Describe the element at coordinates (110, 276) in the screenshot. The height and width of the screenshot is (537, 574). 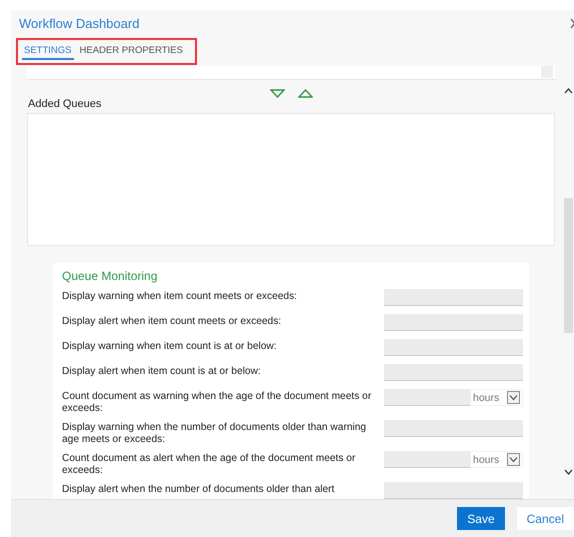
I see `section-title: Queue Monitoring` at that location.